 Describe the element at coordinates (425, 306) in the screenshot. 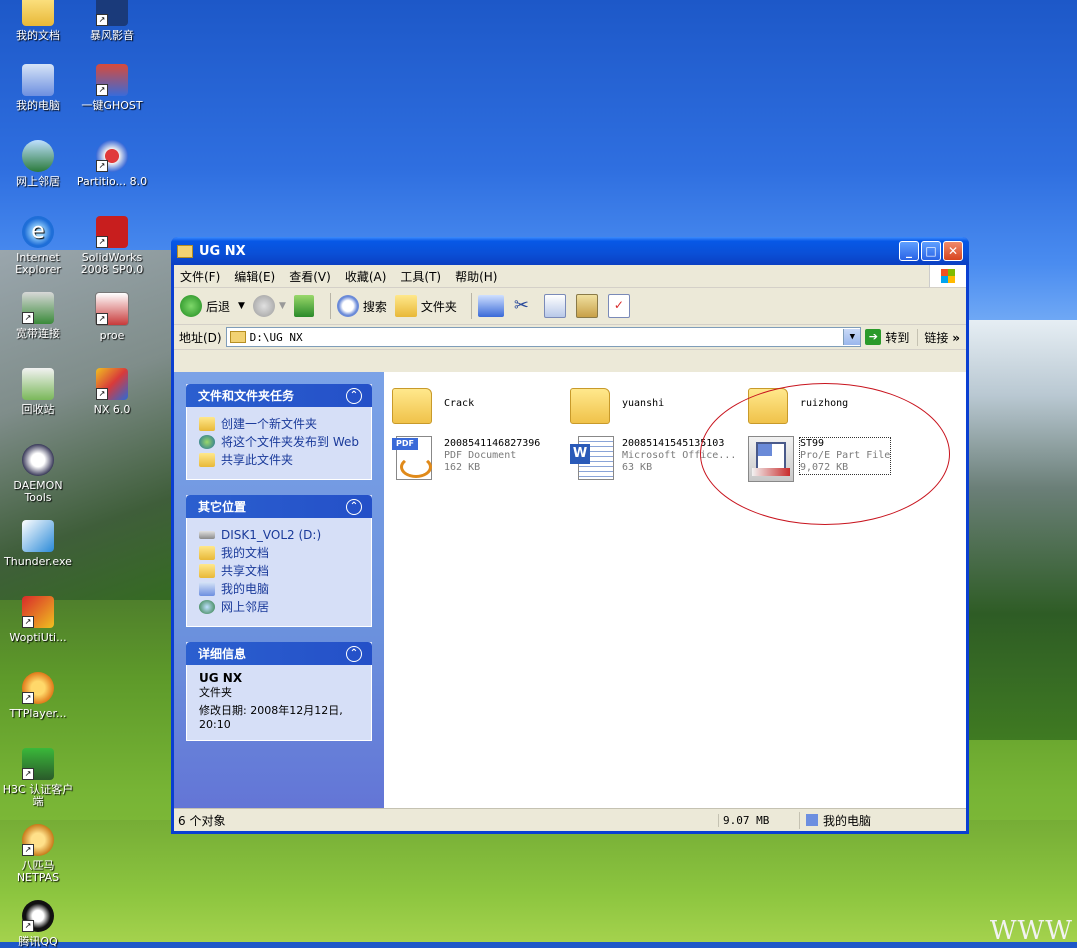

I see `folders-button: 文件夹` at that location.